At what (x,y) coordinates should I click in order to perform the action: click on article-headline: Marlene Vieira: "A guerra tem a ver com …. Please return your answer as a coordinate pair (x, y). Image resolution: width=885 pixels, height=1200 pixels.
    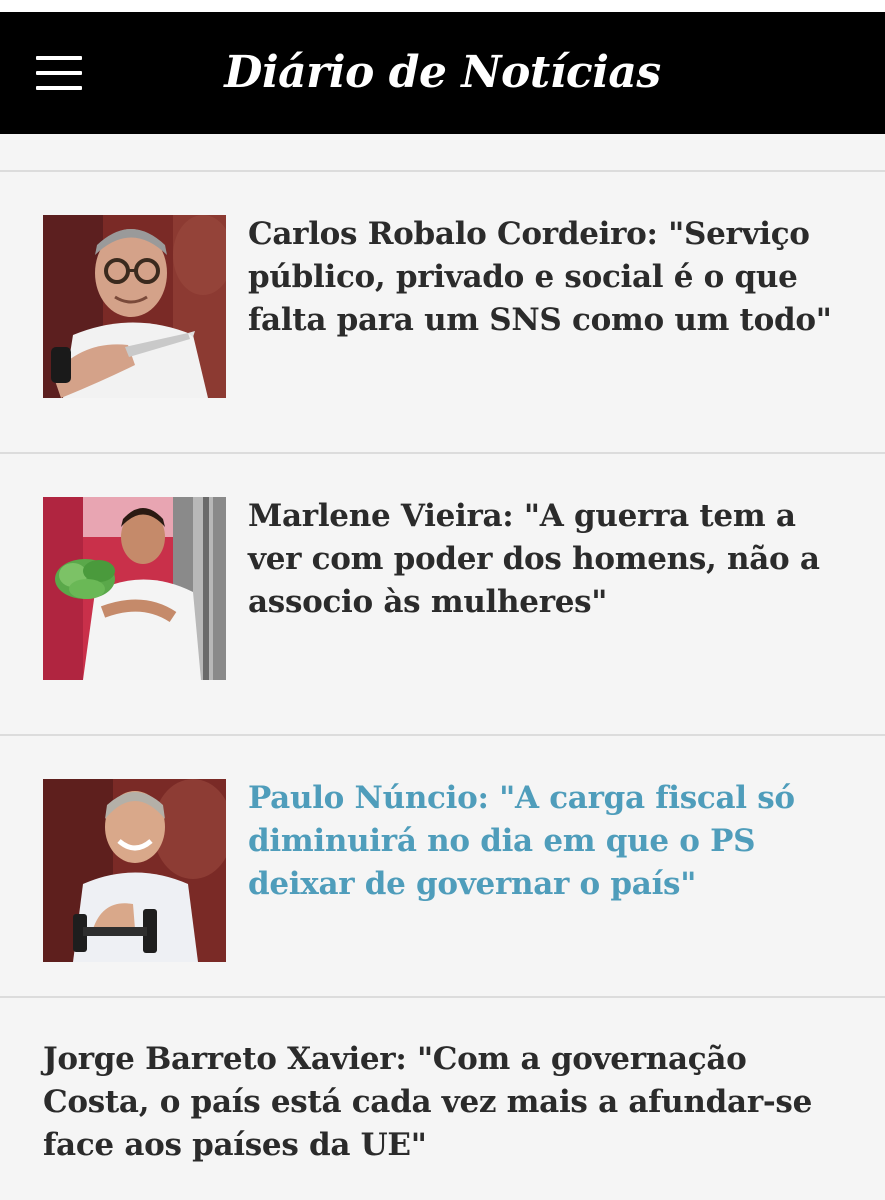
    Looking at the image, I should click on (550, 559).